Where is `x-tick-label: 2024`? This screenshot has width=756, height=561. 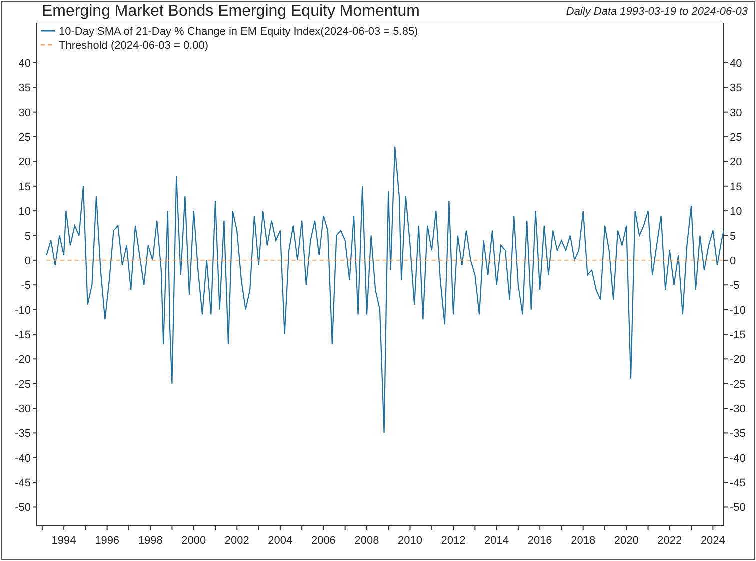 x-tick-label: 2024 is located at coordinates (713, 541).